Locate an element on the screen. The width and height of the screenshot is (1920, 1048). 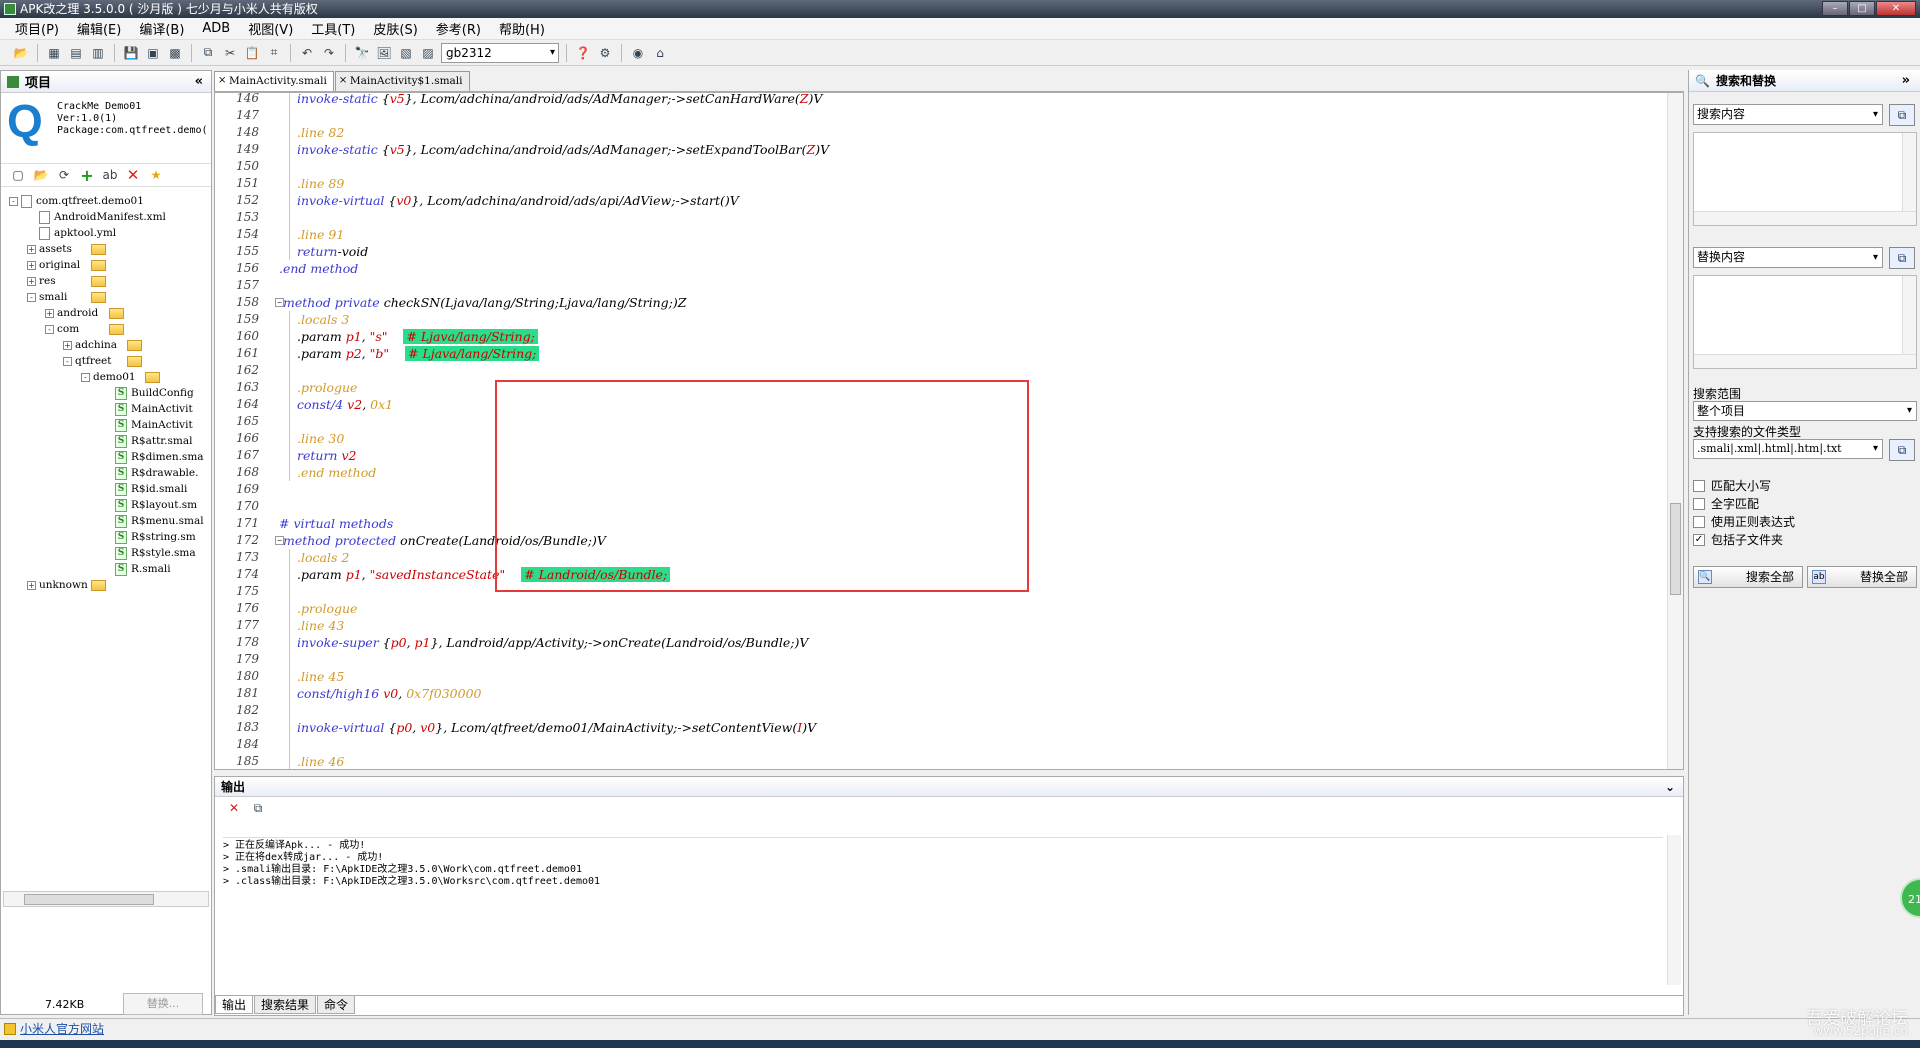
maximize-button: □ is located at coordinates (1862, 8).